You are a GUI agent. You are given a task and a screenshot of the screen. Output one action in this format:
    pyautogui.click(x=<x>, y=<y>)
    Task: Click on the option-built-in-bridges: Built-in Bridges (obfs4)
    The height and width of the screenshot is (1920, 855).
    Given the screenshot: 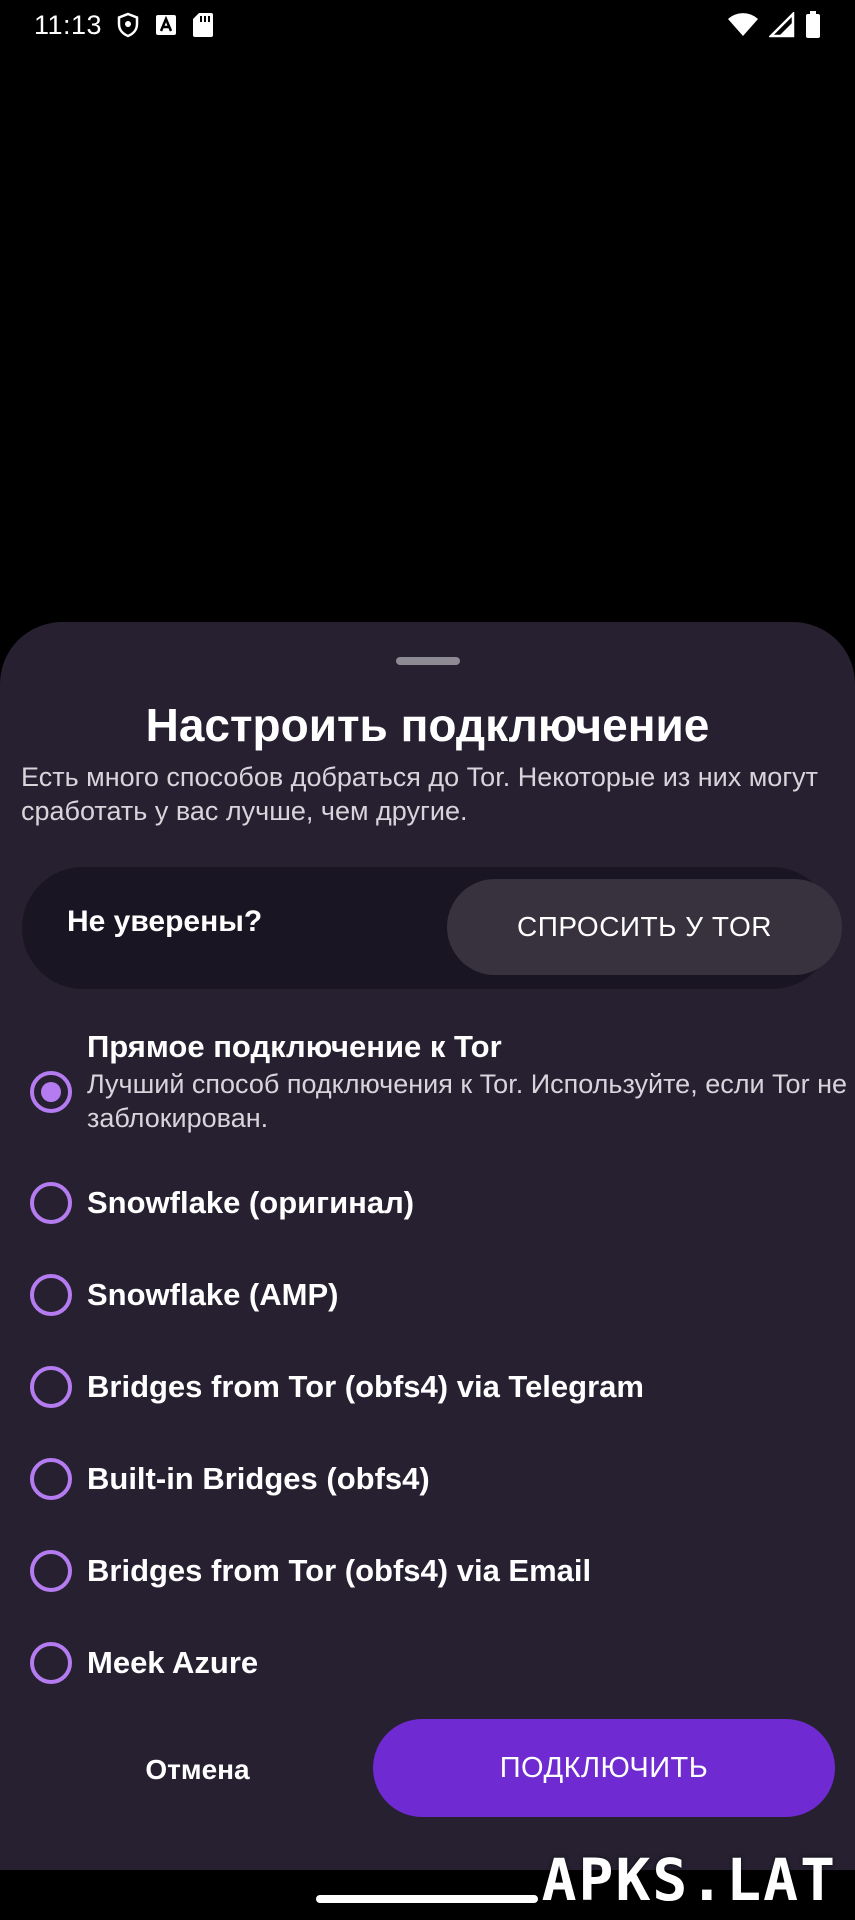 What is the action you would take?
    pyautogui.click(x=435, y=1481)
    